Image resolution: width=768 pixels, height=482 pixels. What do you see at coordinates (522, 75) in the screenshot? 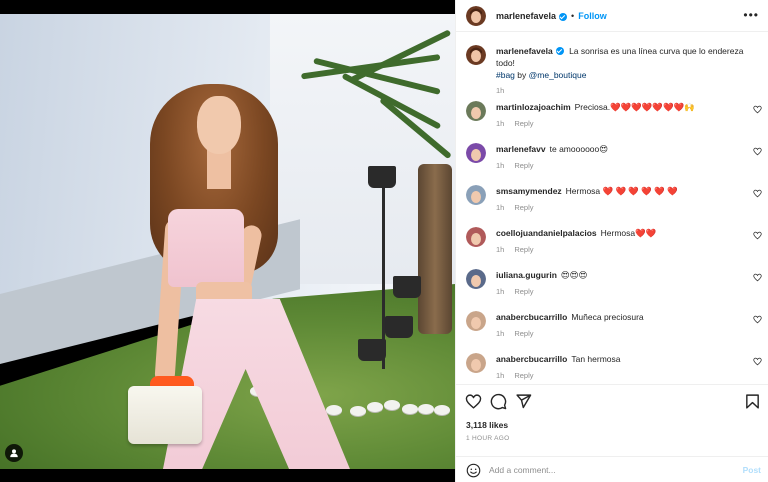
I see `caption-by-word: by` at bounding box center [522, 75].